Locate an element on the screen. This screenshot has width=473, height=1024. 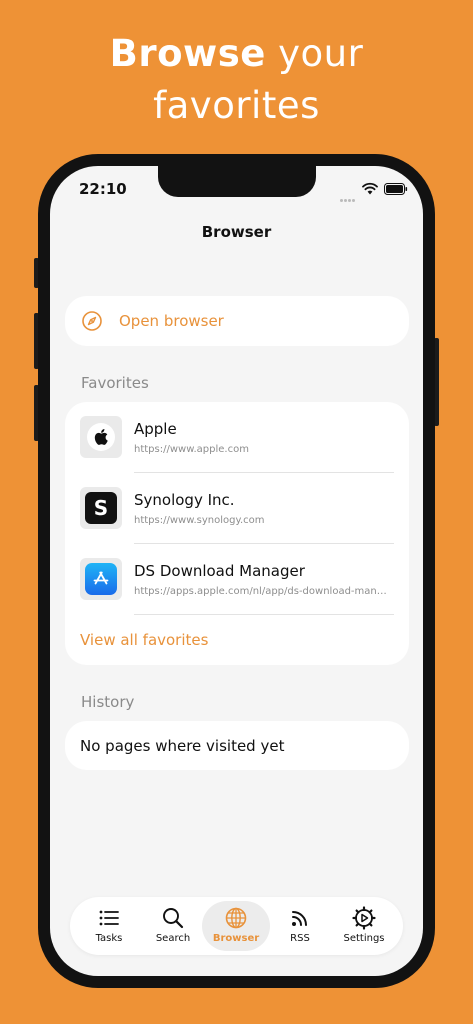
compass-icon is located at coordinates (92, 321).